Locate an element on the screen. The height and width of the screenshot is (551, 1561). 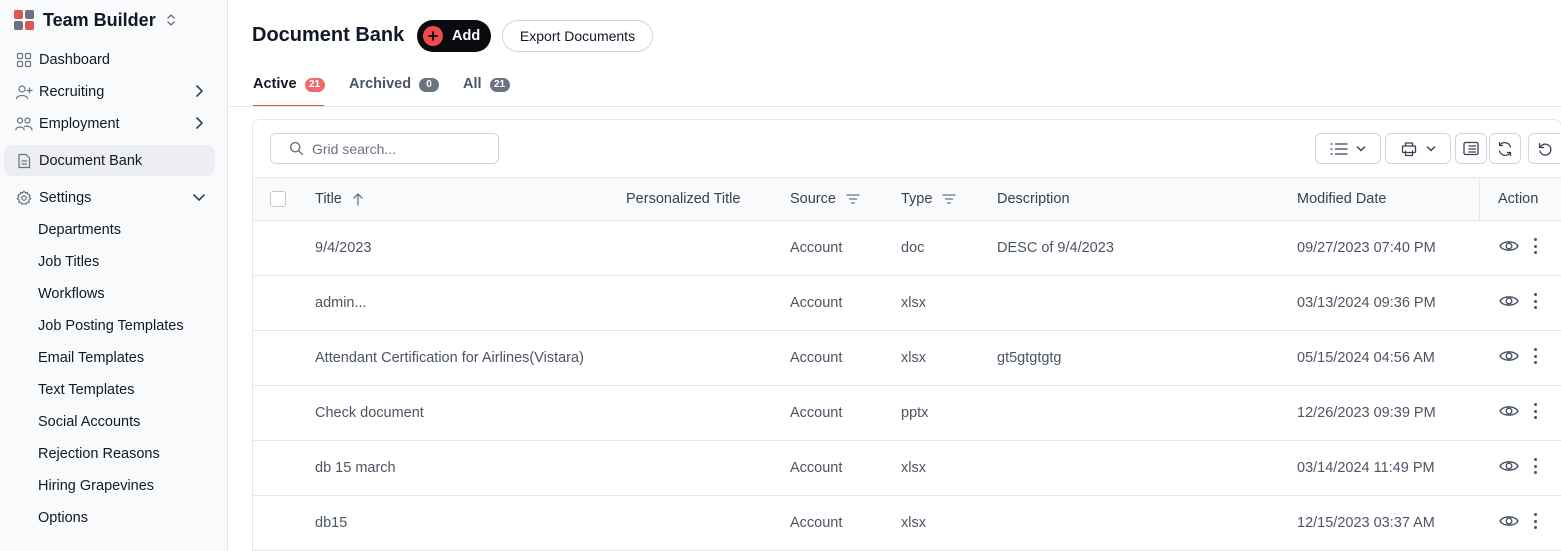
sidebar-item-label: Document Bank is located at coordinates (91, 160).